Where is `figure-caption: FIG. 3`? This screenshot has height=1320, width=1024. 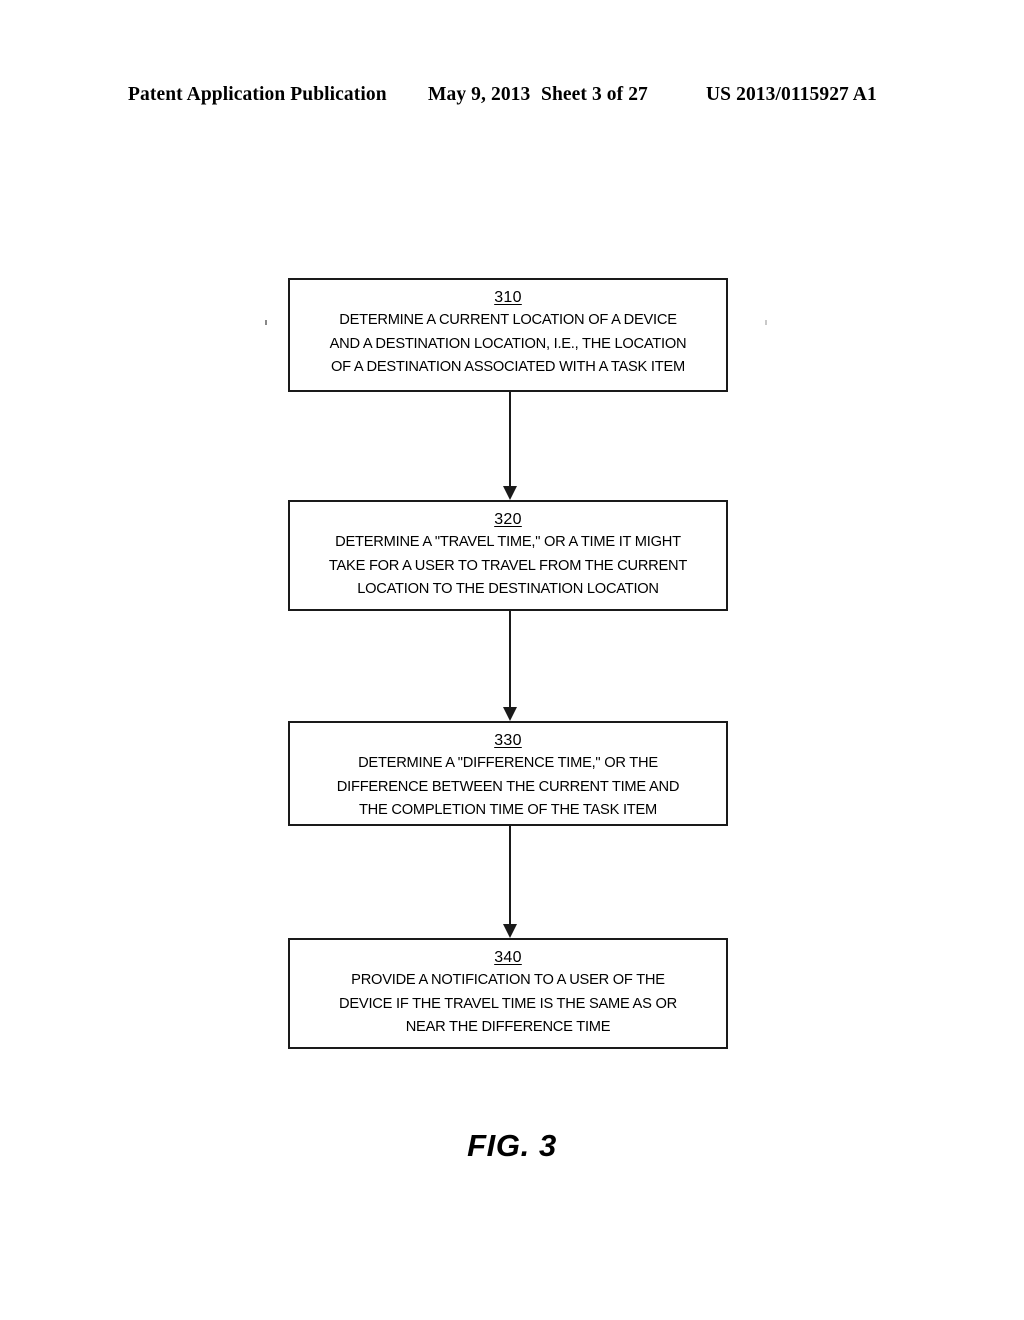 figure-caption: FIG. 3 is located at coordinates (512, 1145).